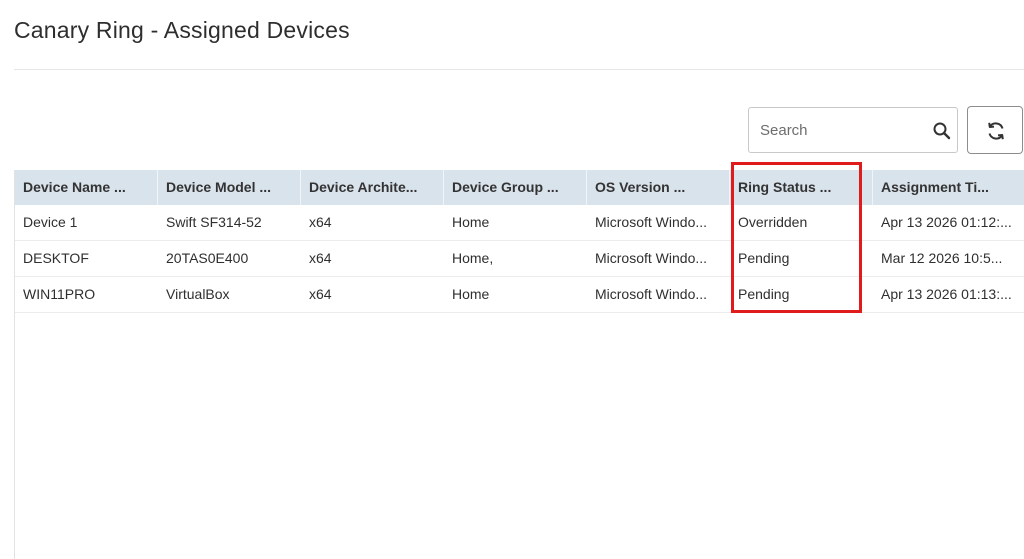 The image size is (1024, 559). What do you see at coordinates (942, 131) in the screenshot?
I see `search-icon` at bounding box center [942, 131].